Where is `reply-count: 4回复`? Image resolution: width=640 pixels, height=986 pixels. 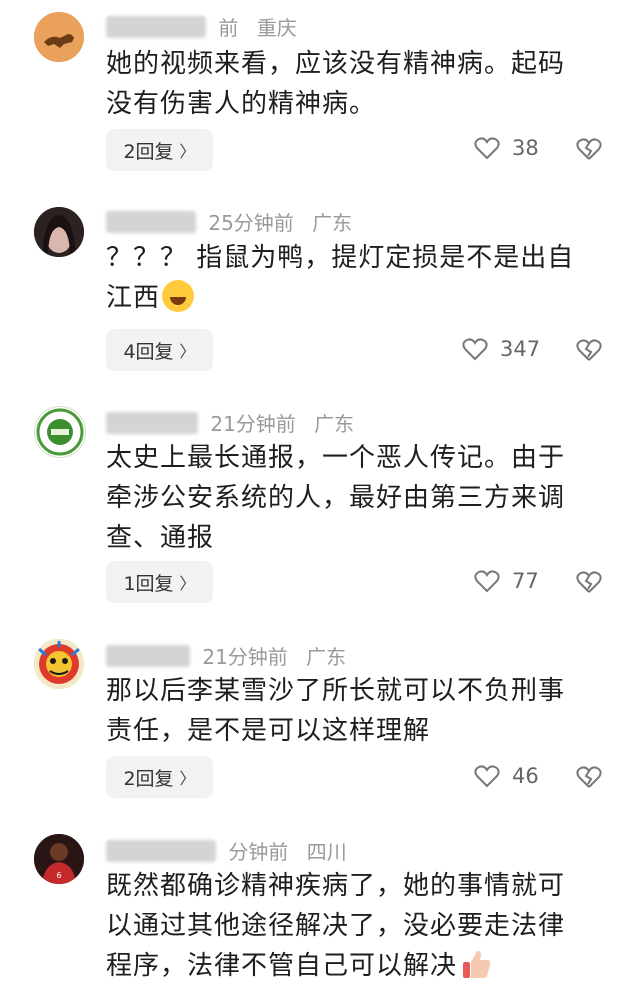 reply-count: 4回复 is located at coordinates (148, 351).